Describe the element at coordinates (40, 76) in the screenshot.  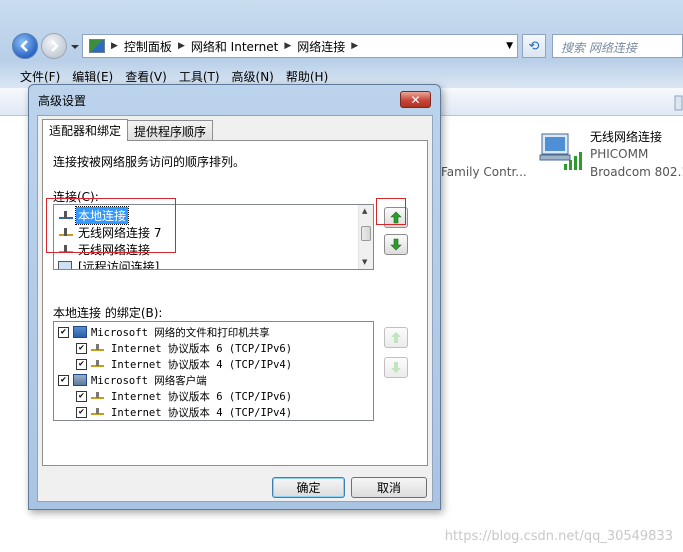
I see `menu-file: 文件(F)` at that location.